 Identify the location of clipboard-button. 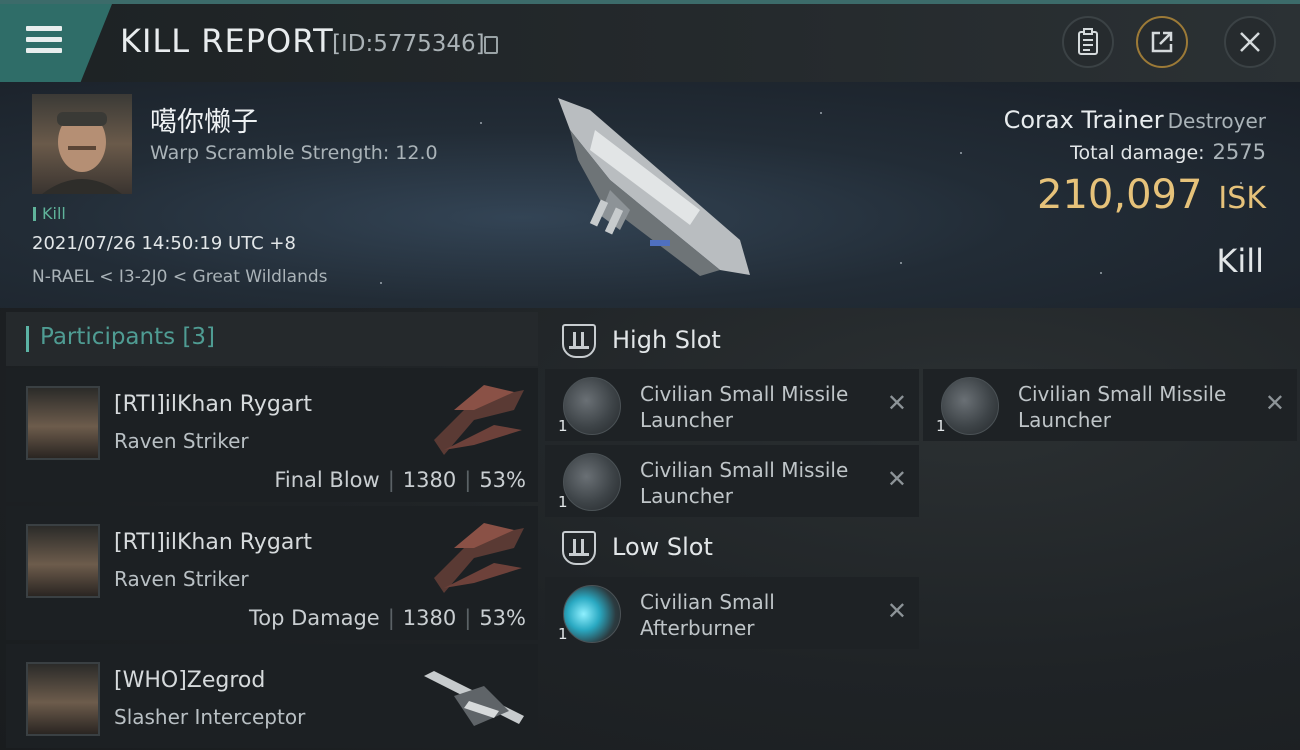
(1088, 42).